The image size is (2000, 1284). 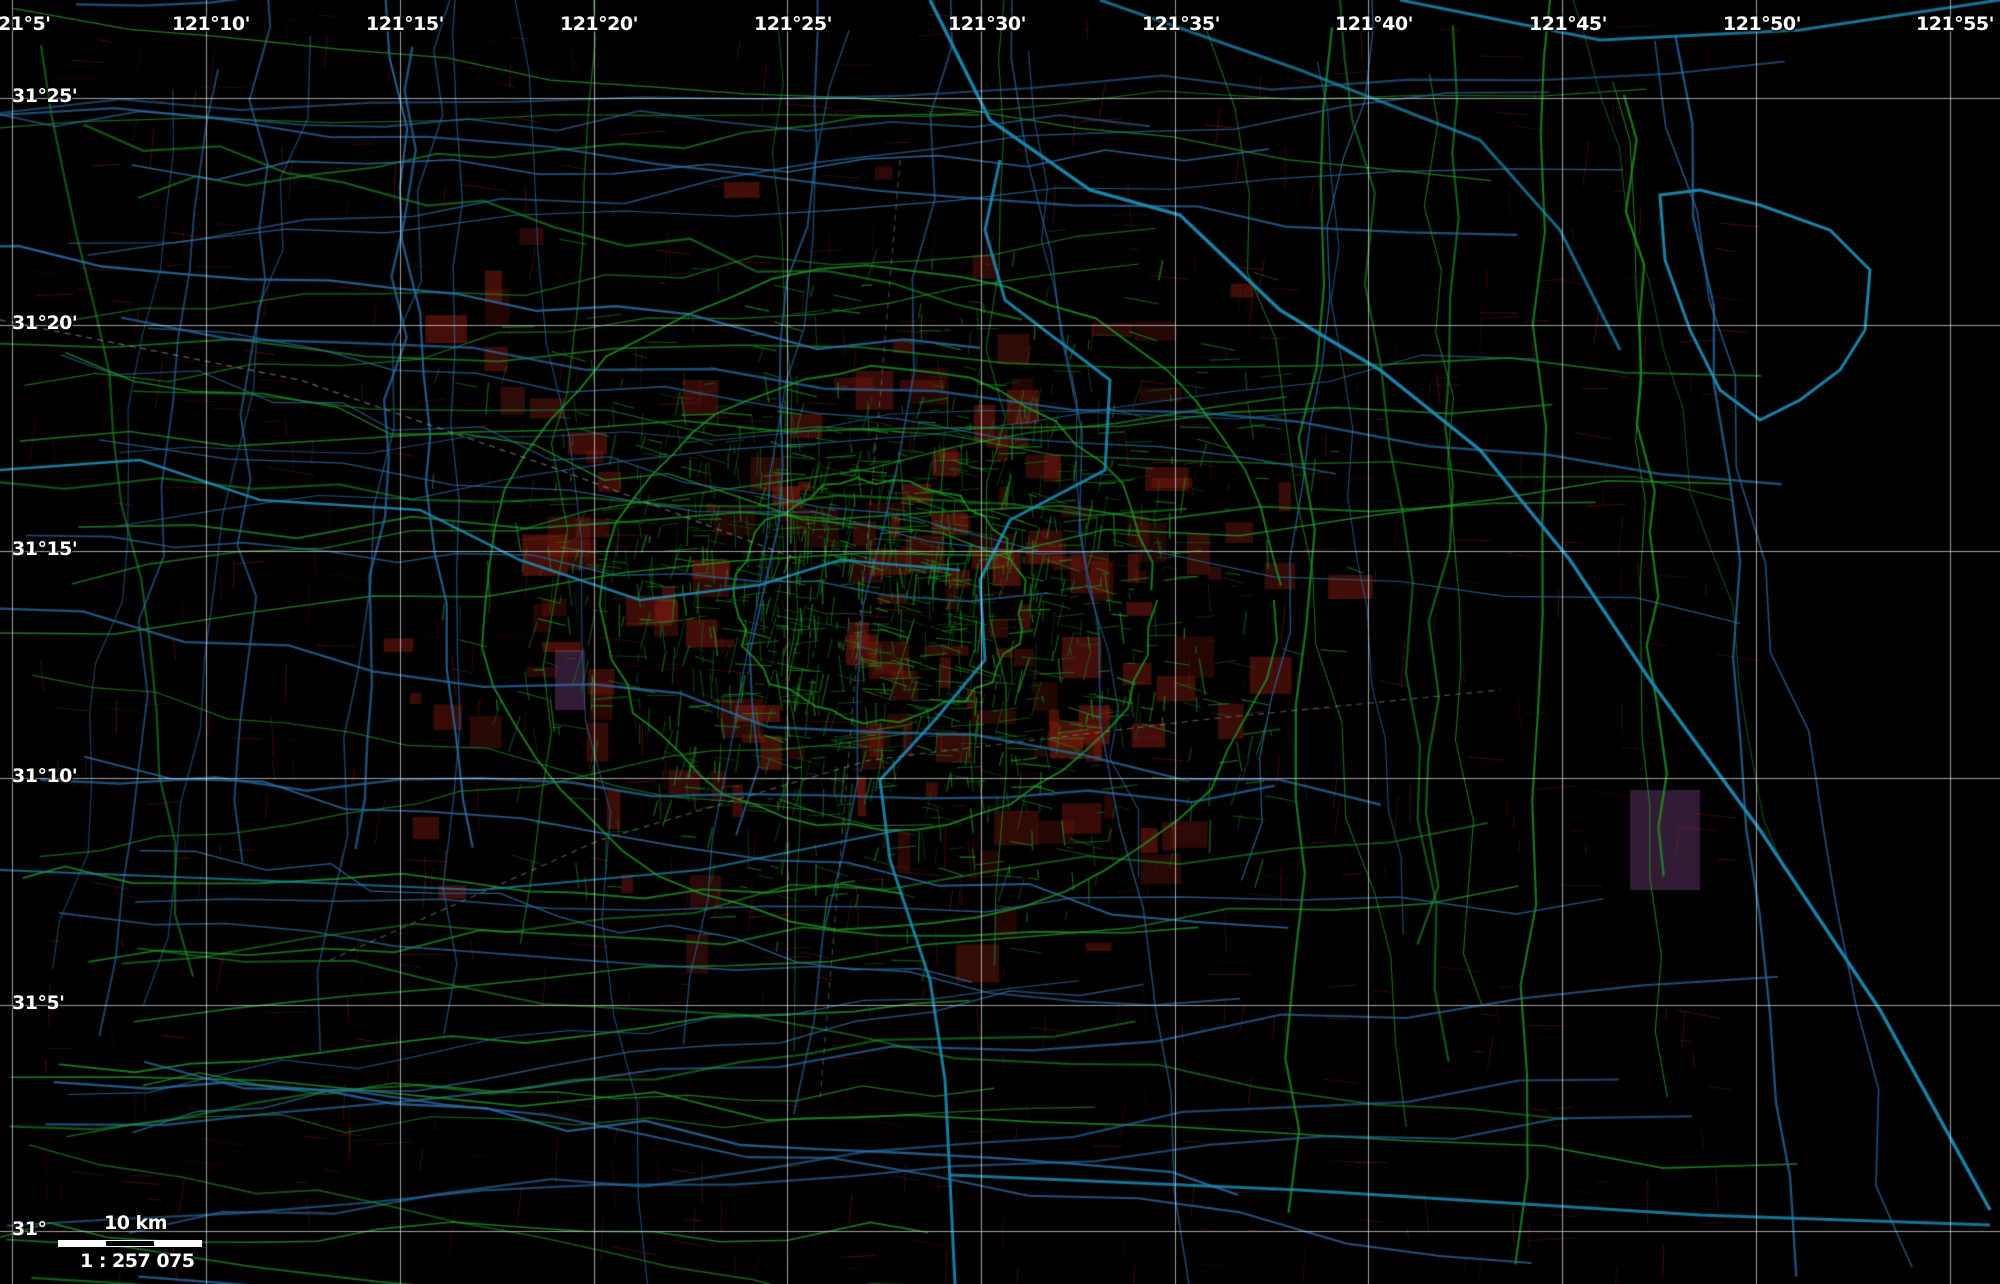 What do you see at coordinates (1568, 24) in the screenshot?
I see `longitude-label: 121°45'` at bounding box center [1568, 24].